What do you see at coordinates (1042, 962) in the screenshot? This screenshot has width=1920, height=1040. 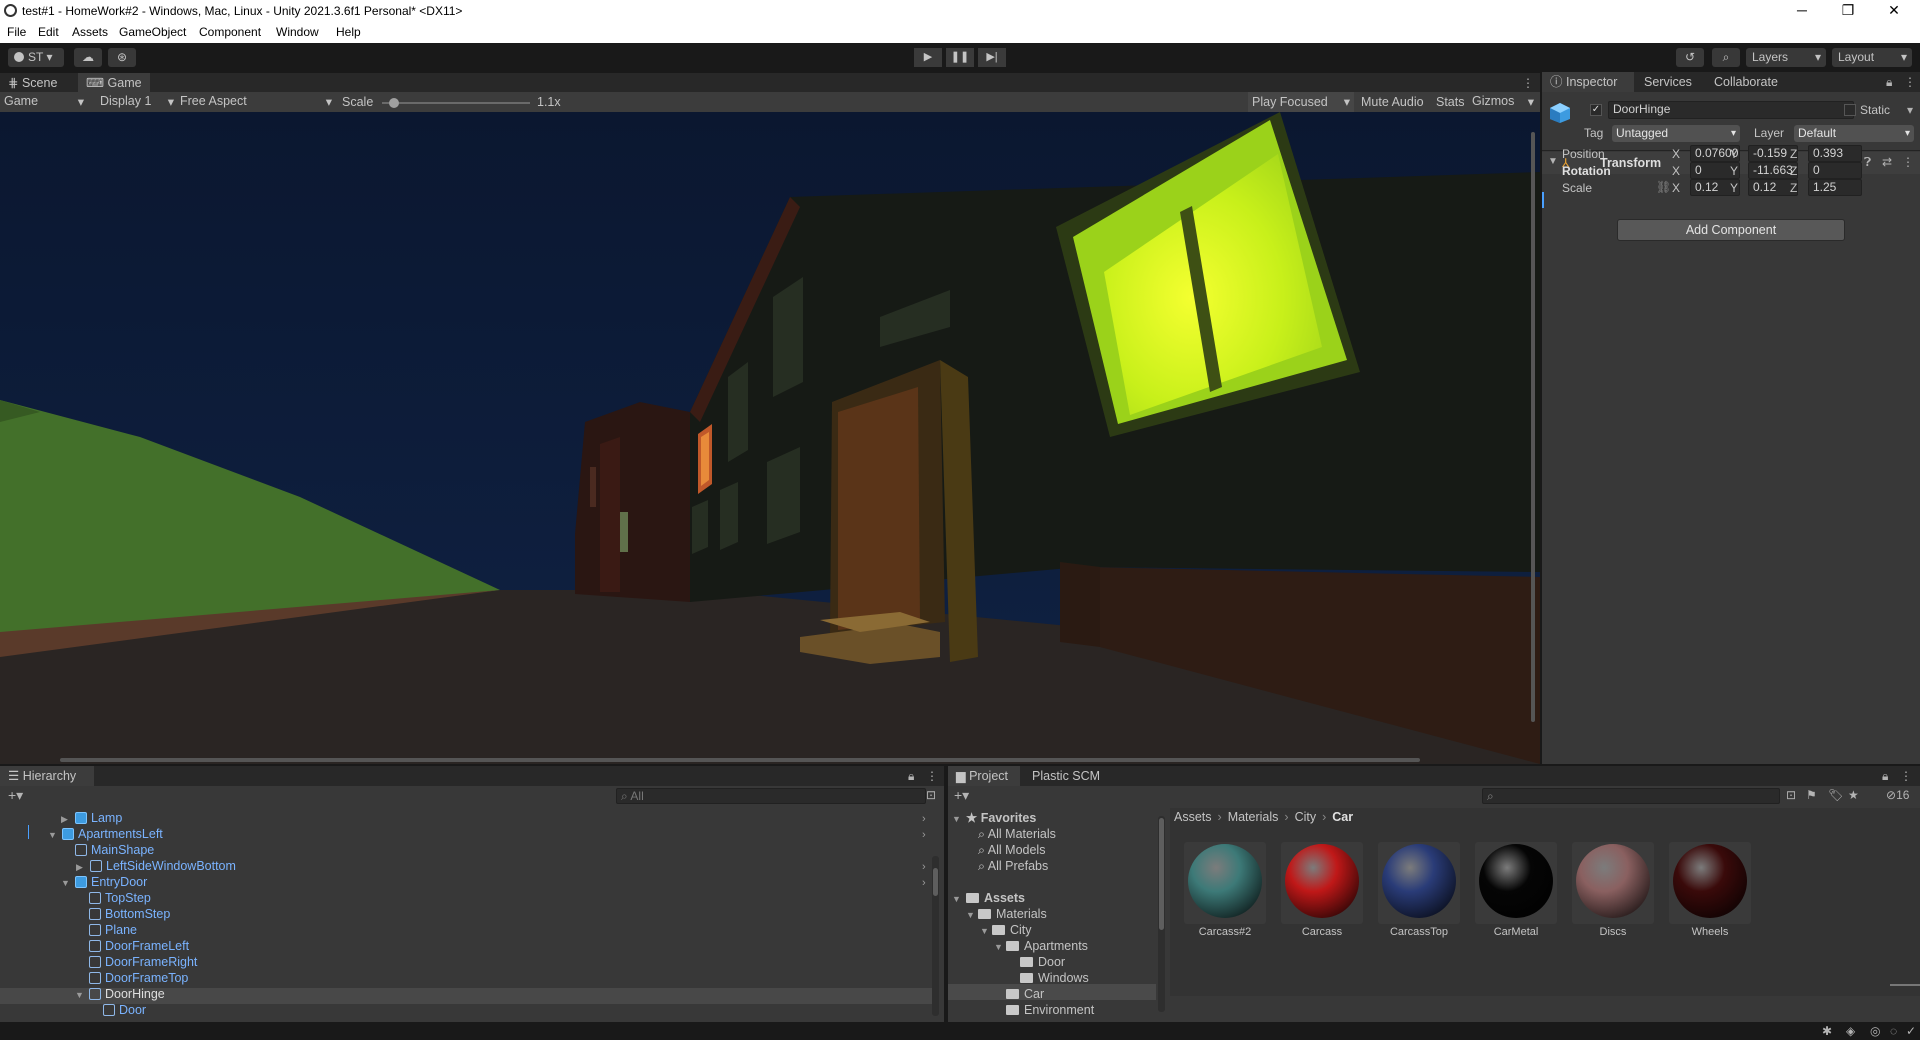 I see `folder-item: Door` at bounding box center [1042, 962].